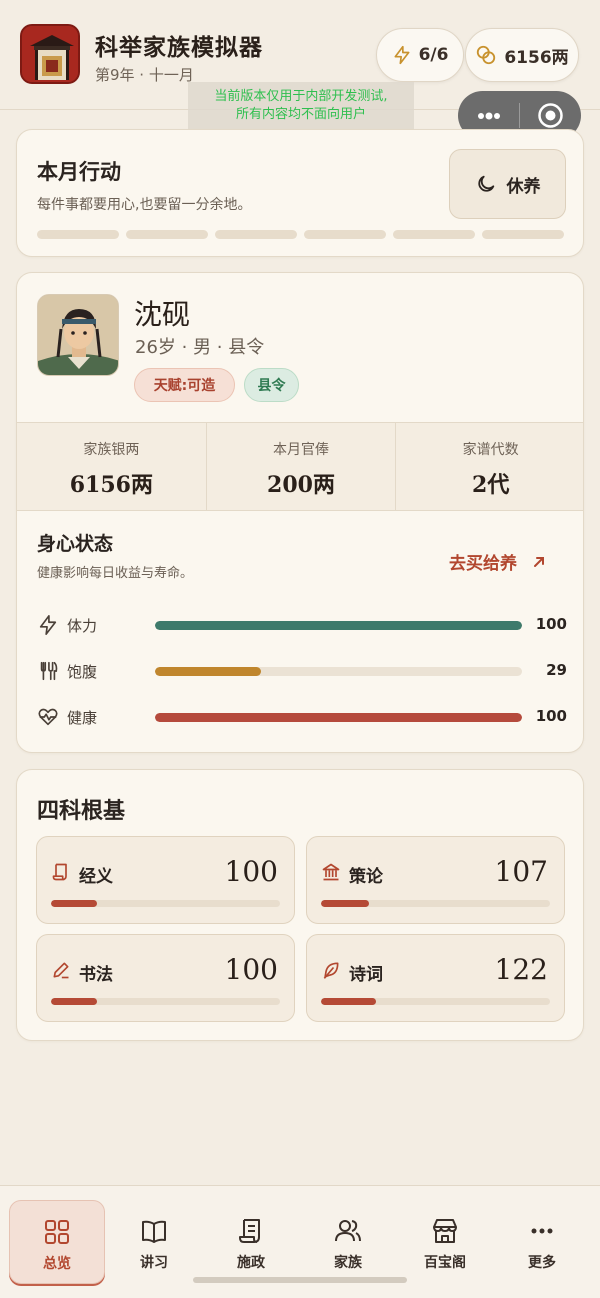 This screenshot has height=1298, width=600. I want to click on health-bar: 健康 100, so click(302, 718).